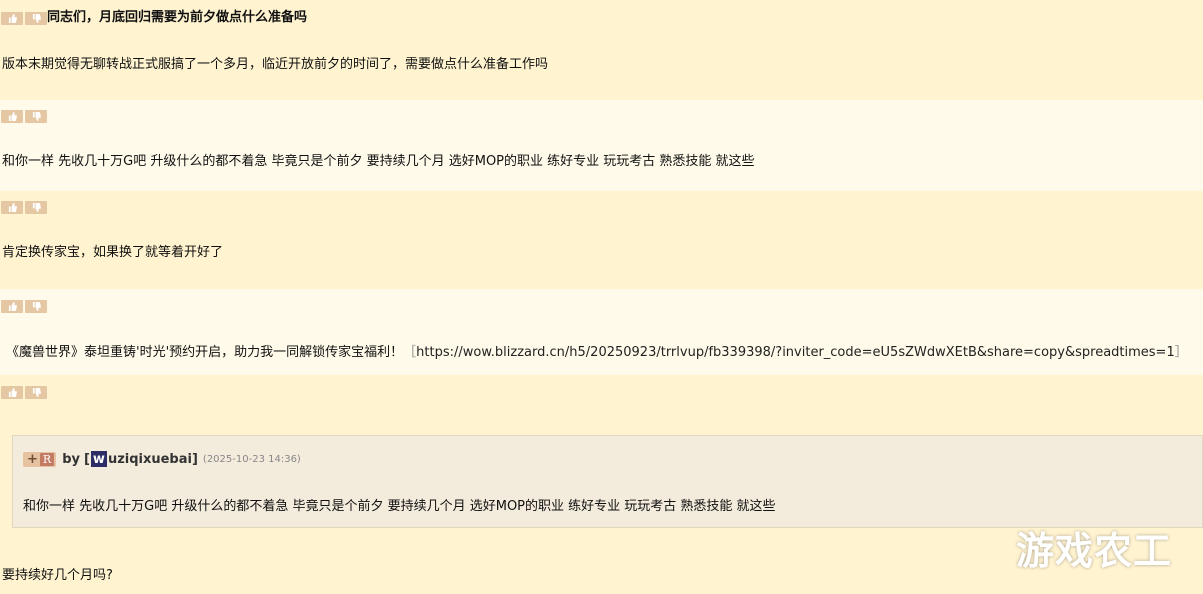 This screenshot has width=1203, height=594. Describe the element at coordinates (205, 352) in the screenshot. I see `post-text: 《魔兽世界》泰坦重铸'时光'预约开启，助力我一同解锁传家宝福利！` at that location.